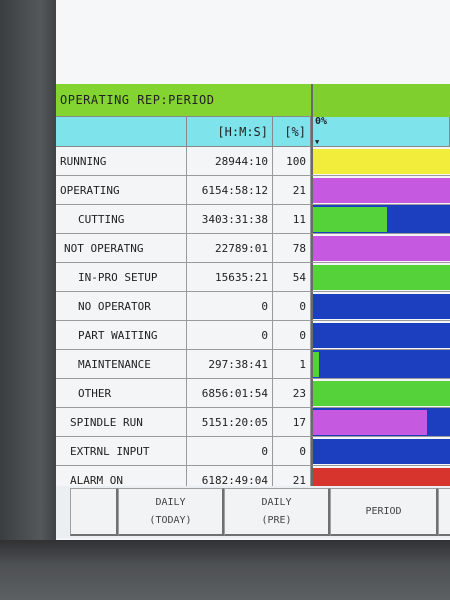 The width and height of the screenshot is (450, 600). I want to click on table-row: NOT OPERATNG 22789:01 78, so click(253, 248).